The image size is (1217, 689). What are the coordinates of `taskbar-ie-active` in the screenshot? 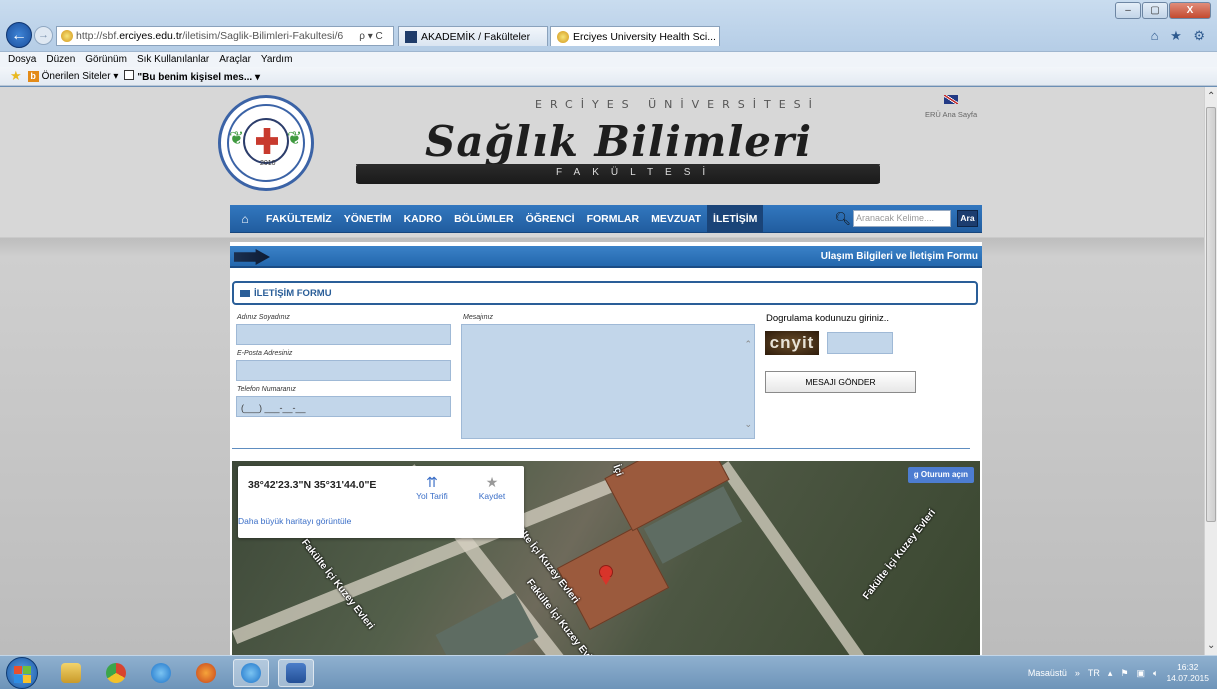 It's located at (251, 673).